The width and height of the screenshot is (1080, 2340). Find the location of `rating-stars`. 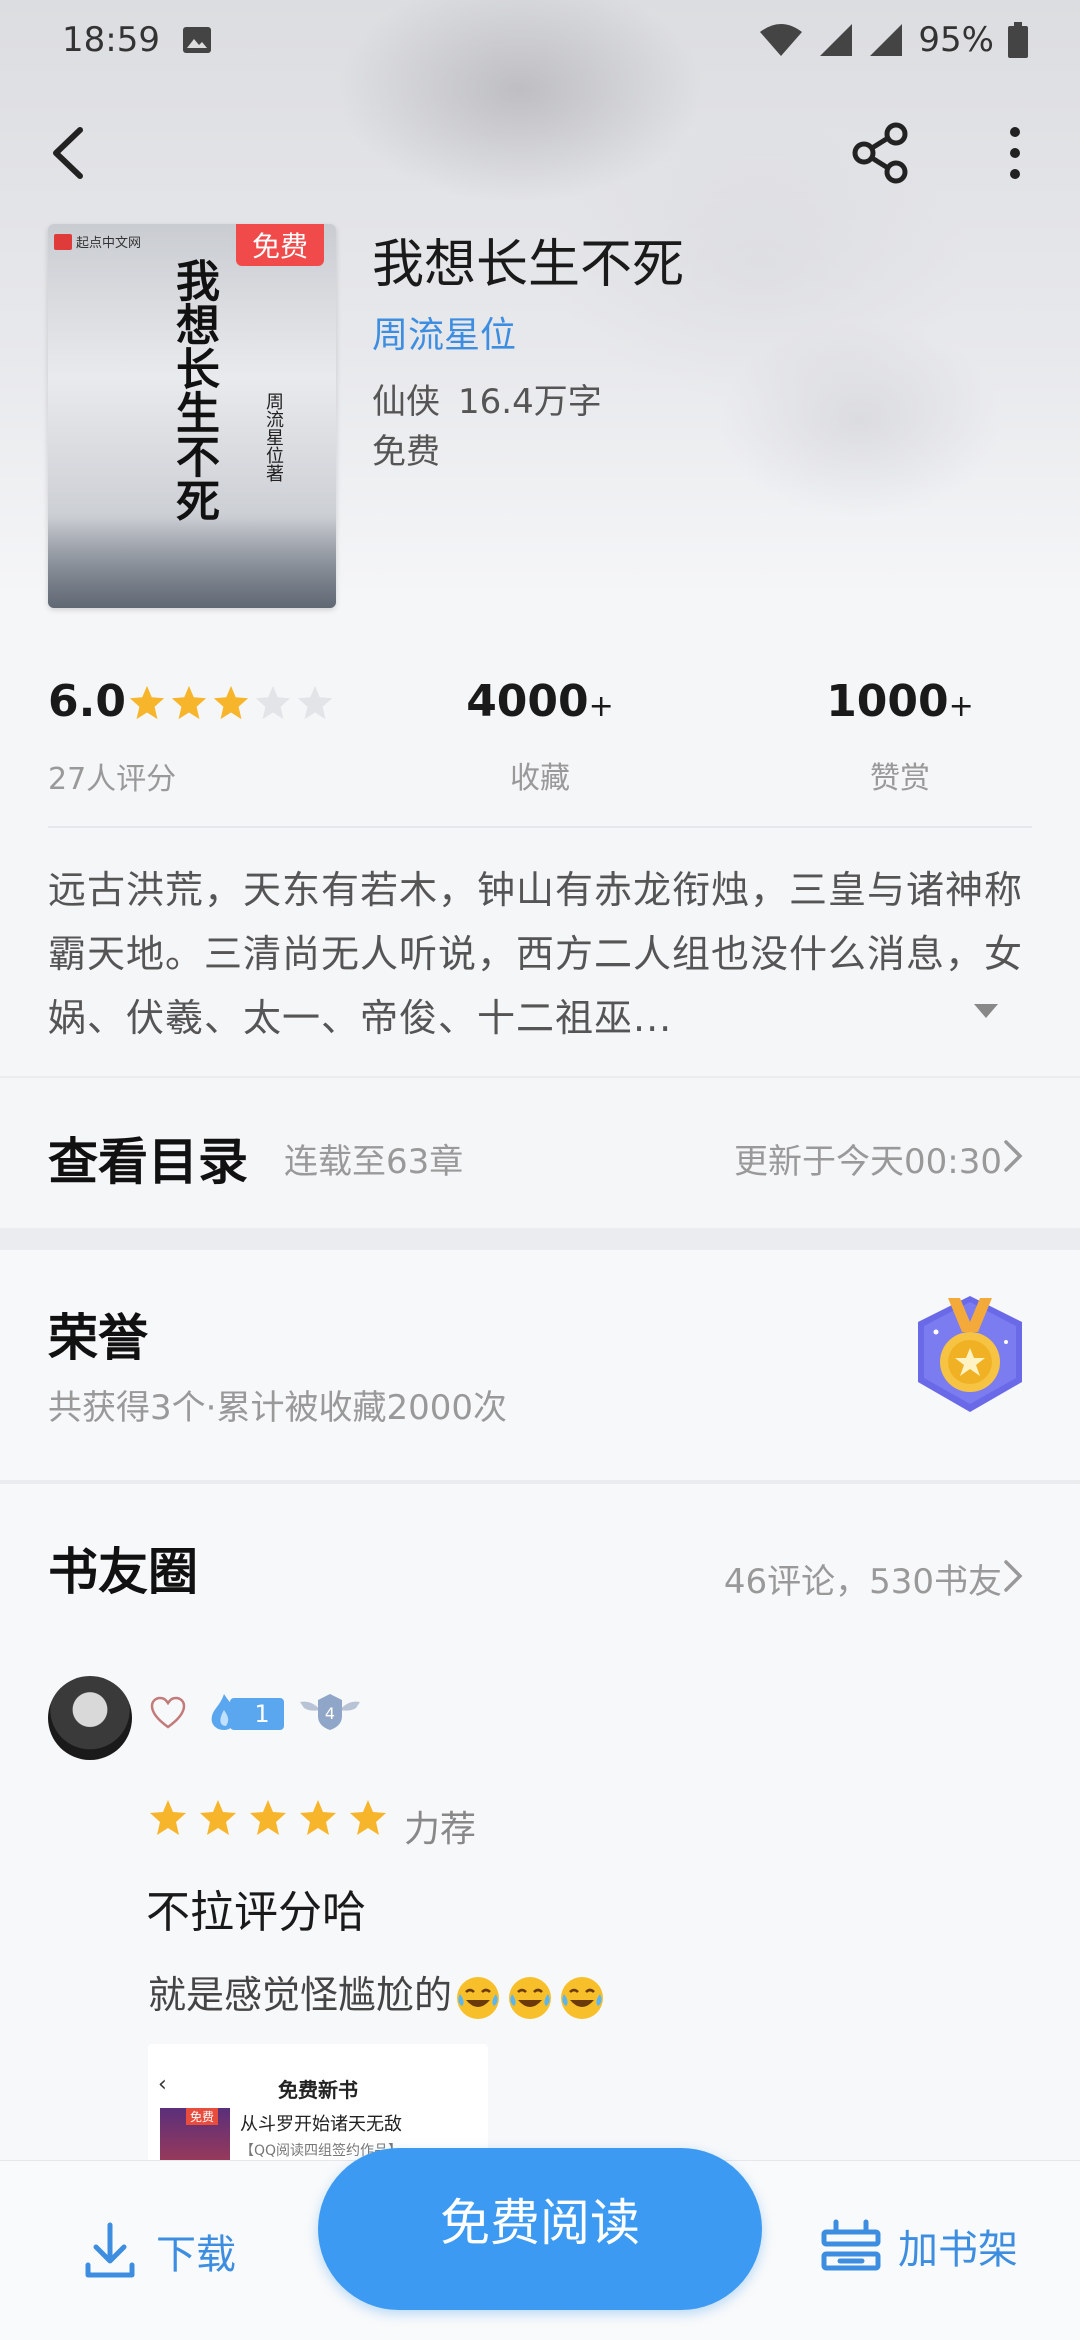

rating-stars is located at coordinates (231, 703).